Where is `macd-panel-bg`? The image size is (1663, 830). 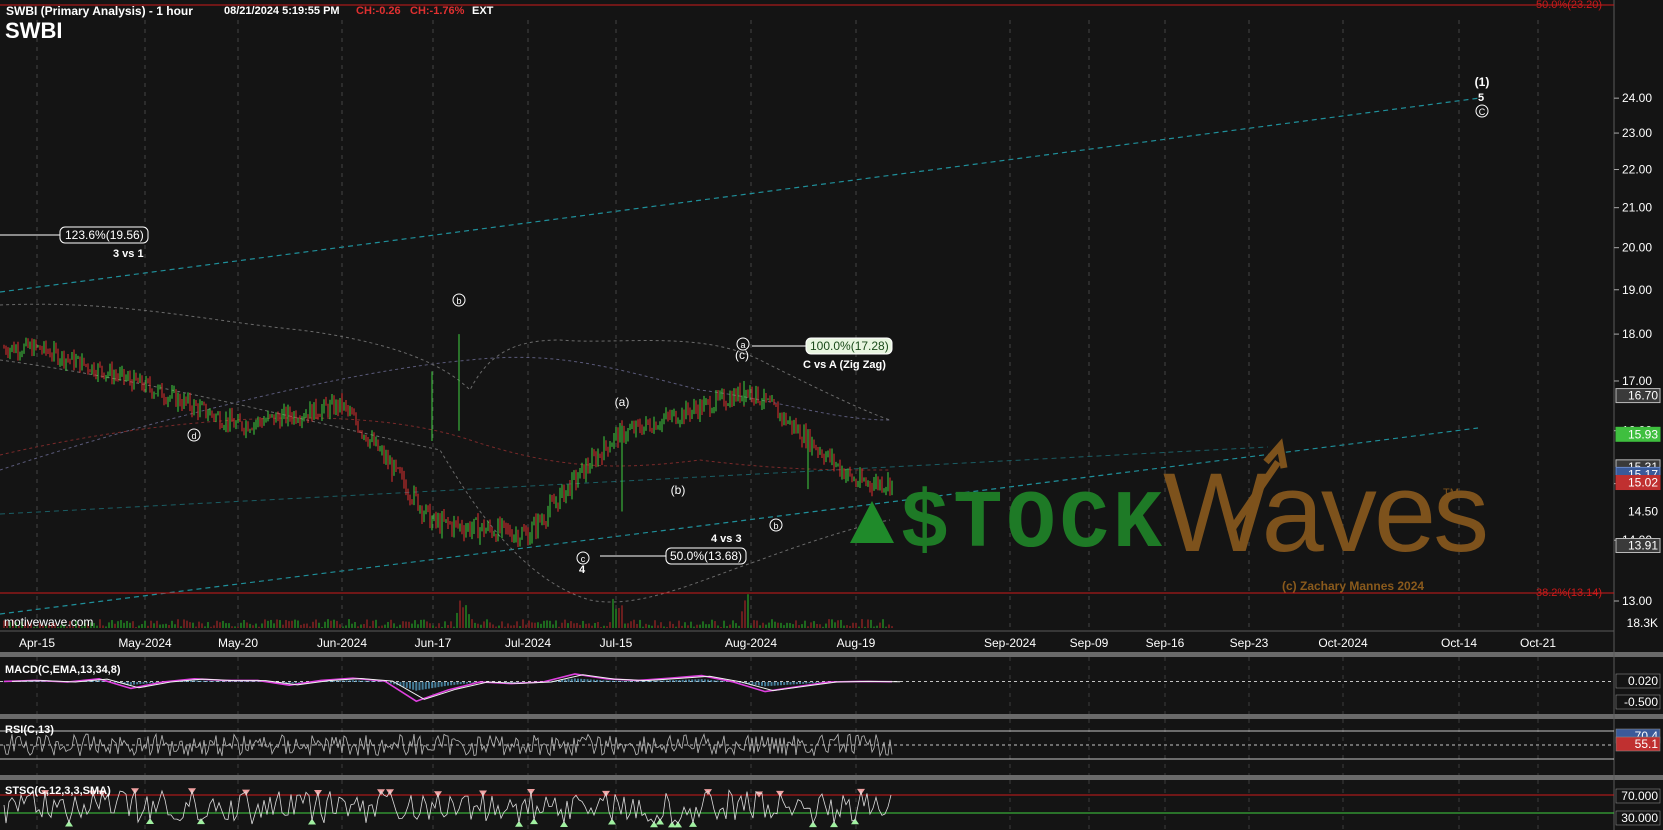 macd-panel-bg is located at coordinates (831, 685).